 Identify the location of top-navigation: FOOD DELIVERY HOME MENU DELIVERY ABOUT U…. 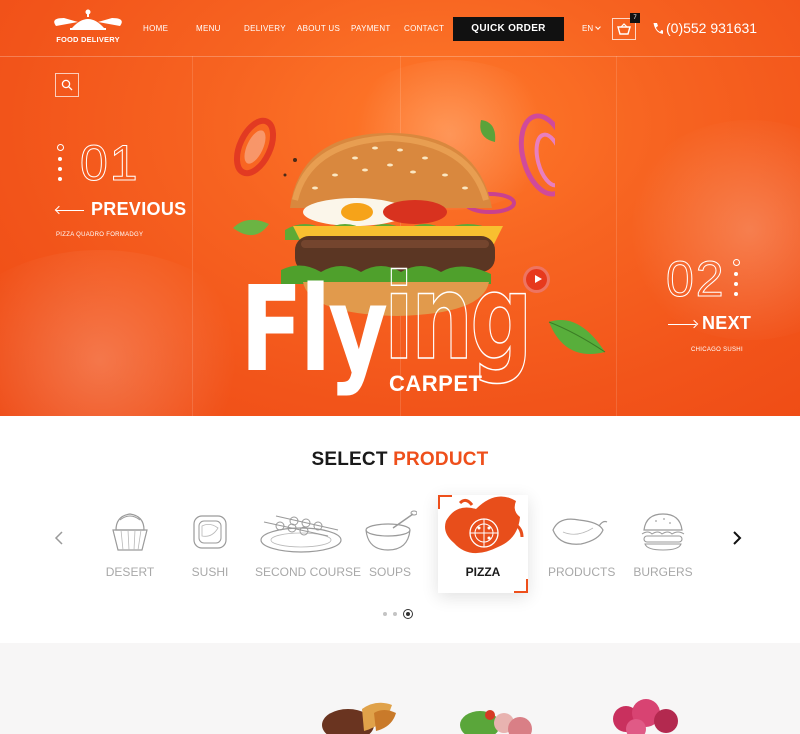
(400, 28).